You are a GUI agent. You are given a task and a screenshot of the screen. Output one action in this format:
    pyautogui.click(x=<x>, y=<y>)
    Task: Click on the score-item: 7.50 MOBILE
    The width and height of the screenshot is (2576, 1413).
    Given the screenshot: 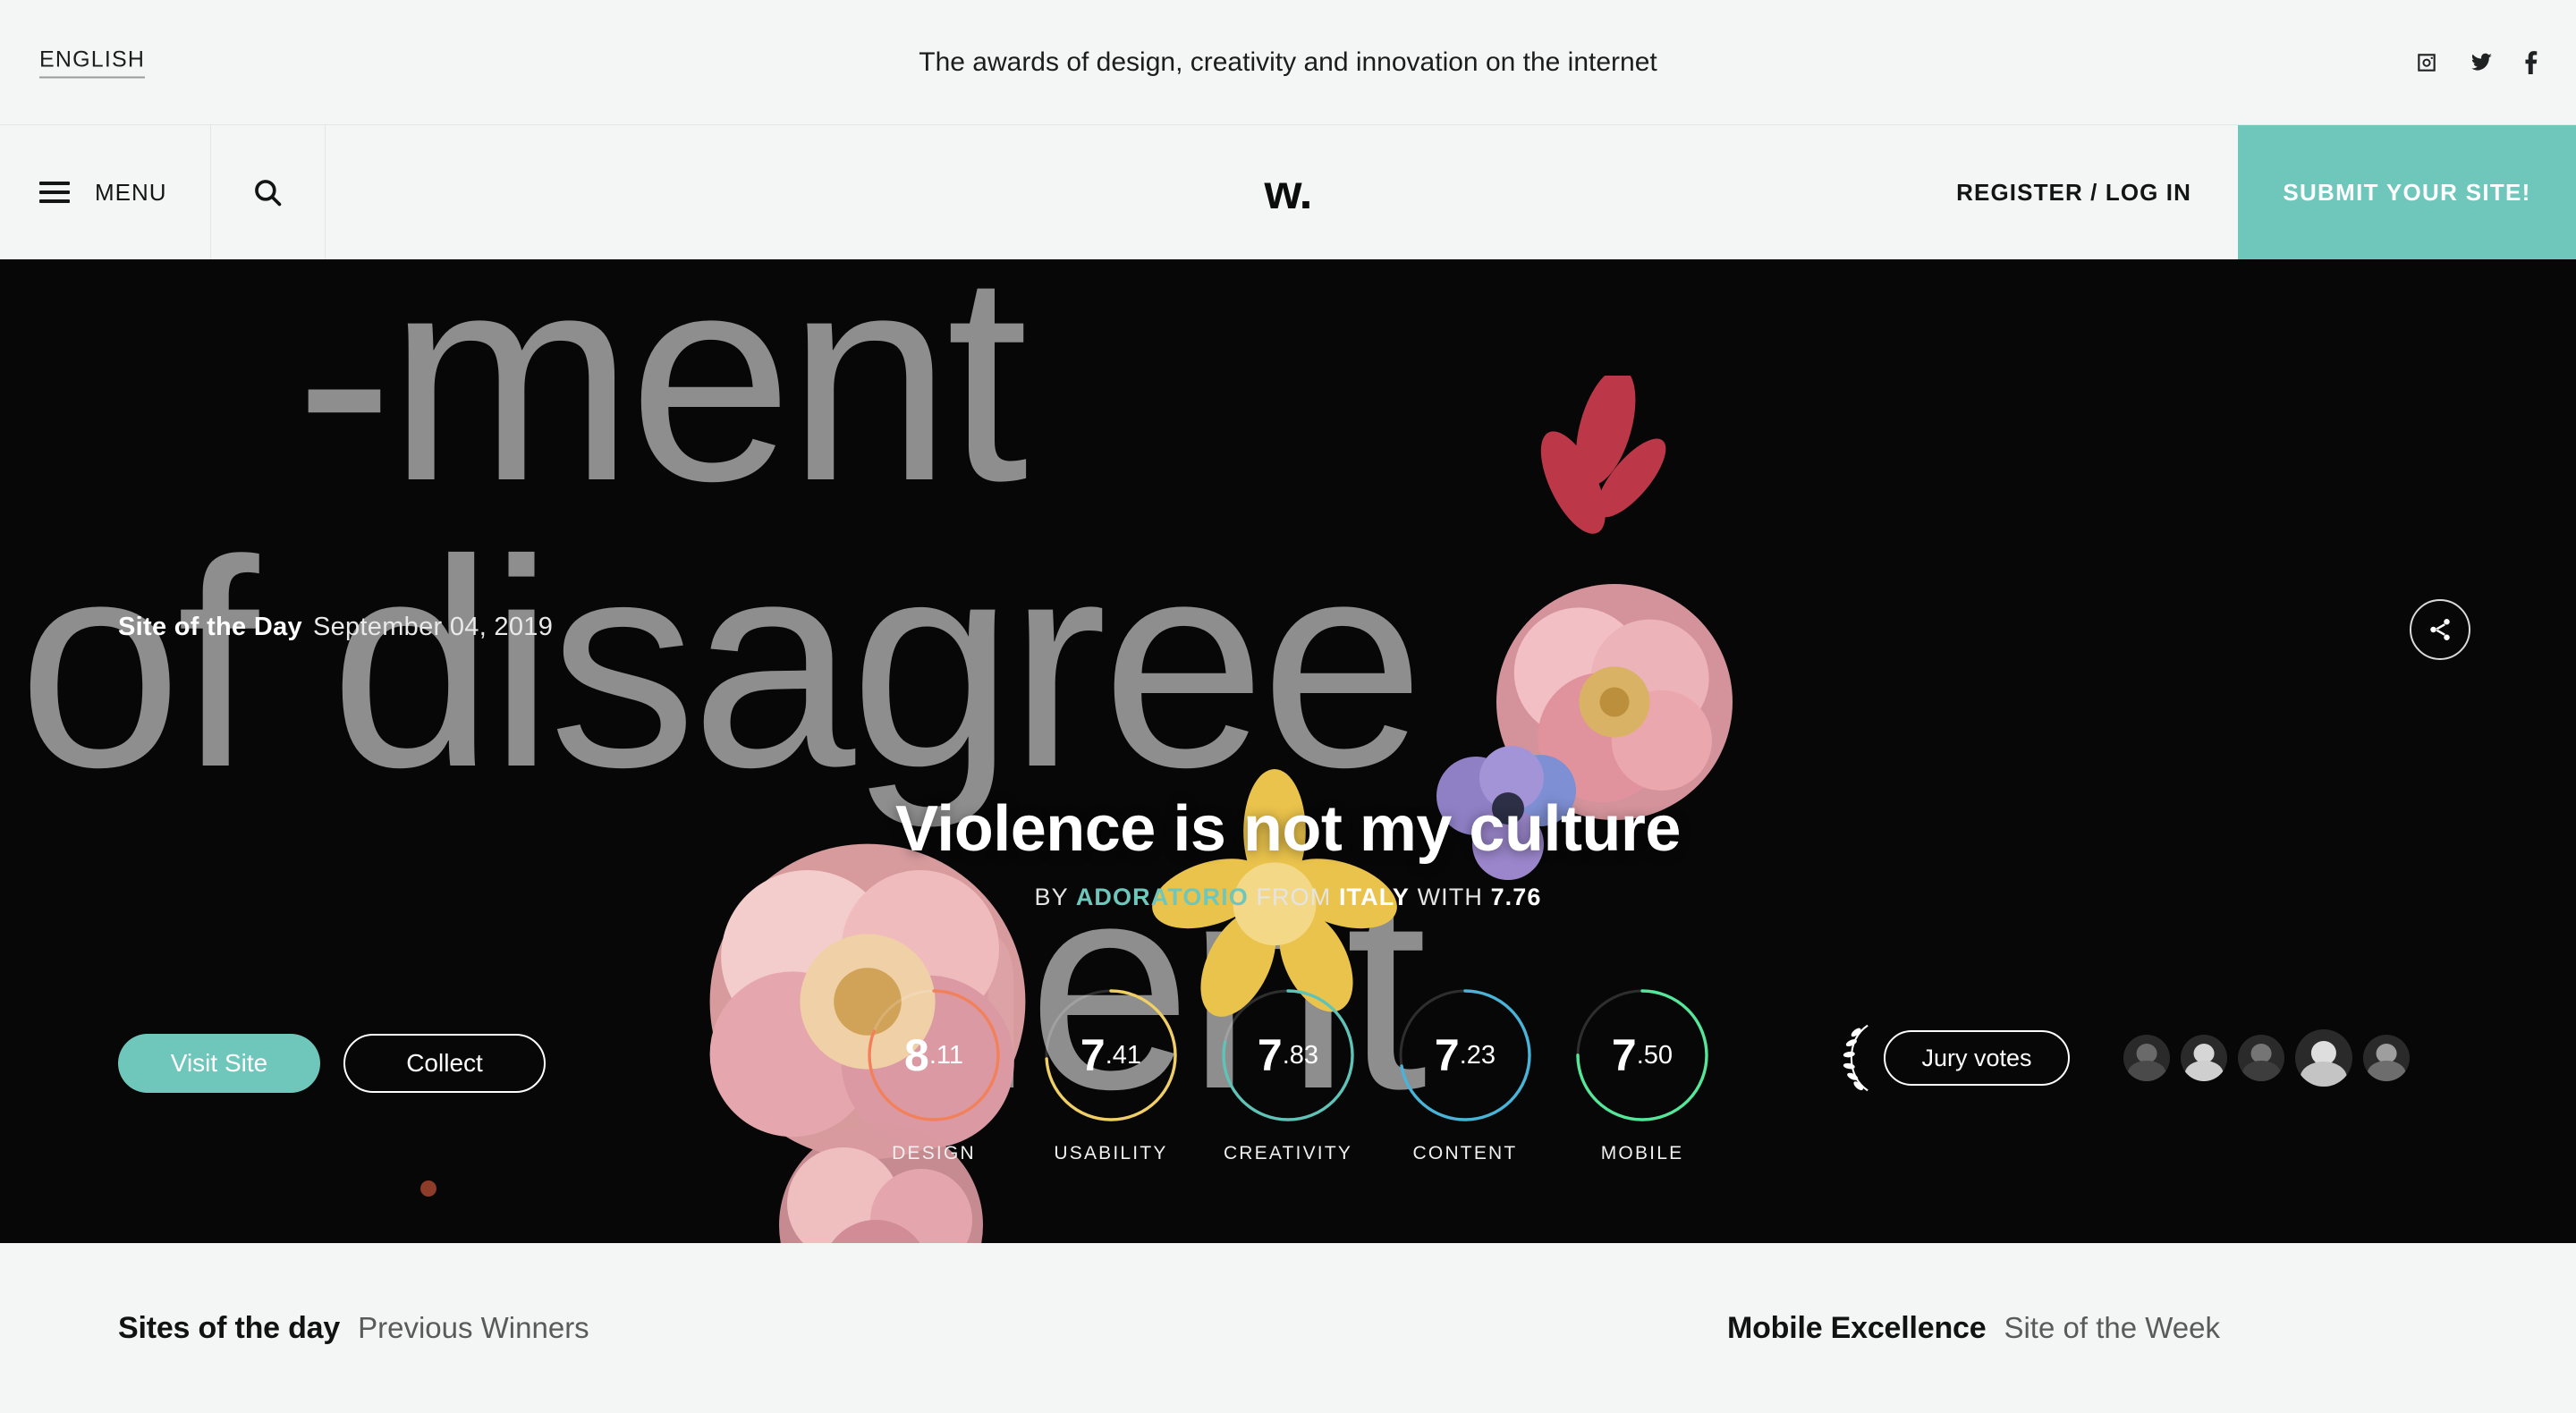 What is the action you would take?
    pyautogui.click(x=1642, y=1074)
    